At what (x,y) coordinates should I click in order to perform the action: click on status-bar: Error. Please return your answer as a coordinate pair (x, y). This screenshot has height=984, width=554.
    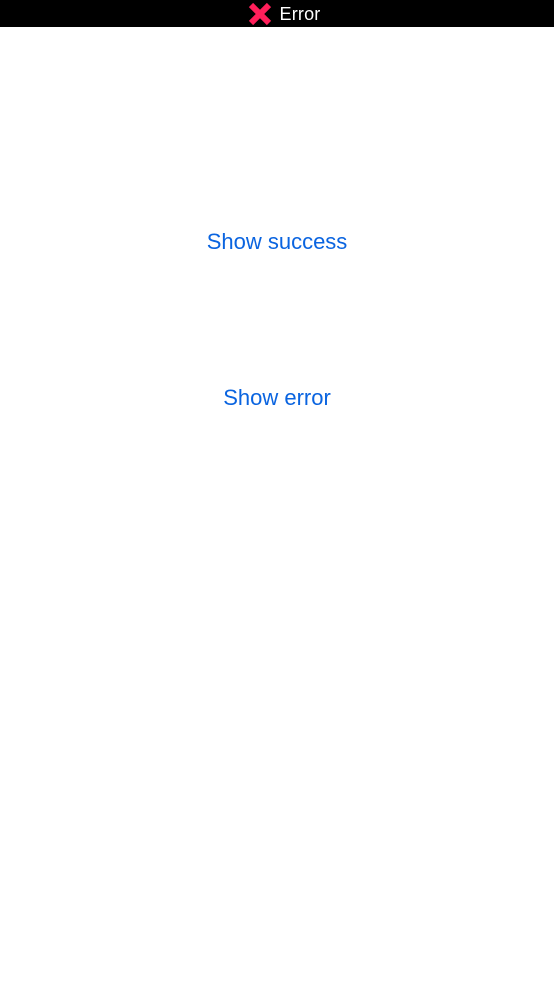
    Looking at the image, I should click on (277, 13).